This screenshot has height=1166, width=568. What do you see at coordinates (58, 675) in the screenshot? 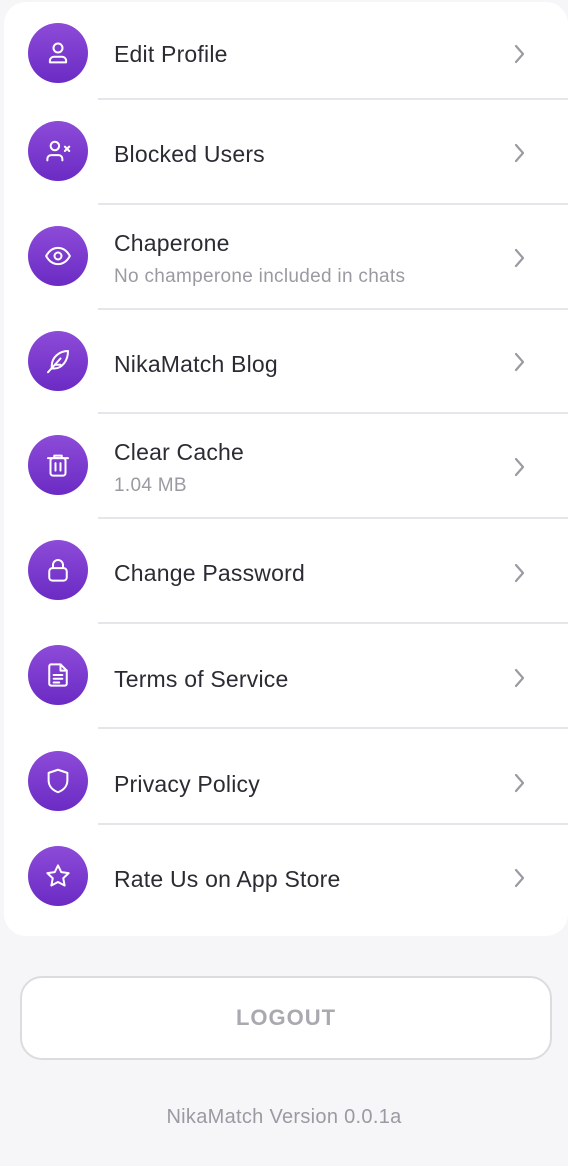
I see `document-icon` at bounding box center [58, 675].